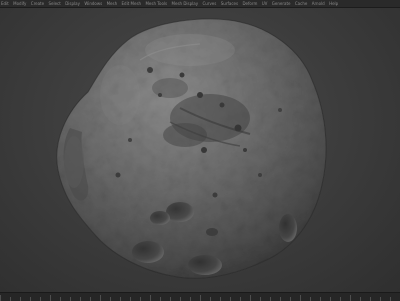 This screenshot has height=301, width=400. Describe the element at coordinates (187, 3) in the screenshot. I see `menu-mesh-display: Mesh Display` at that location.